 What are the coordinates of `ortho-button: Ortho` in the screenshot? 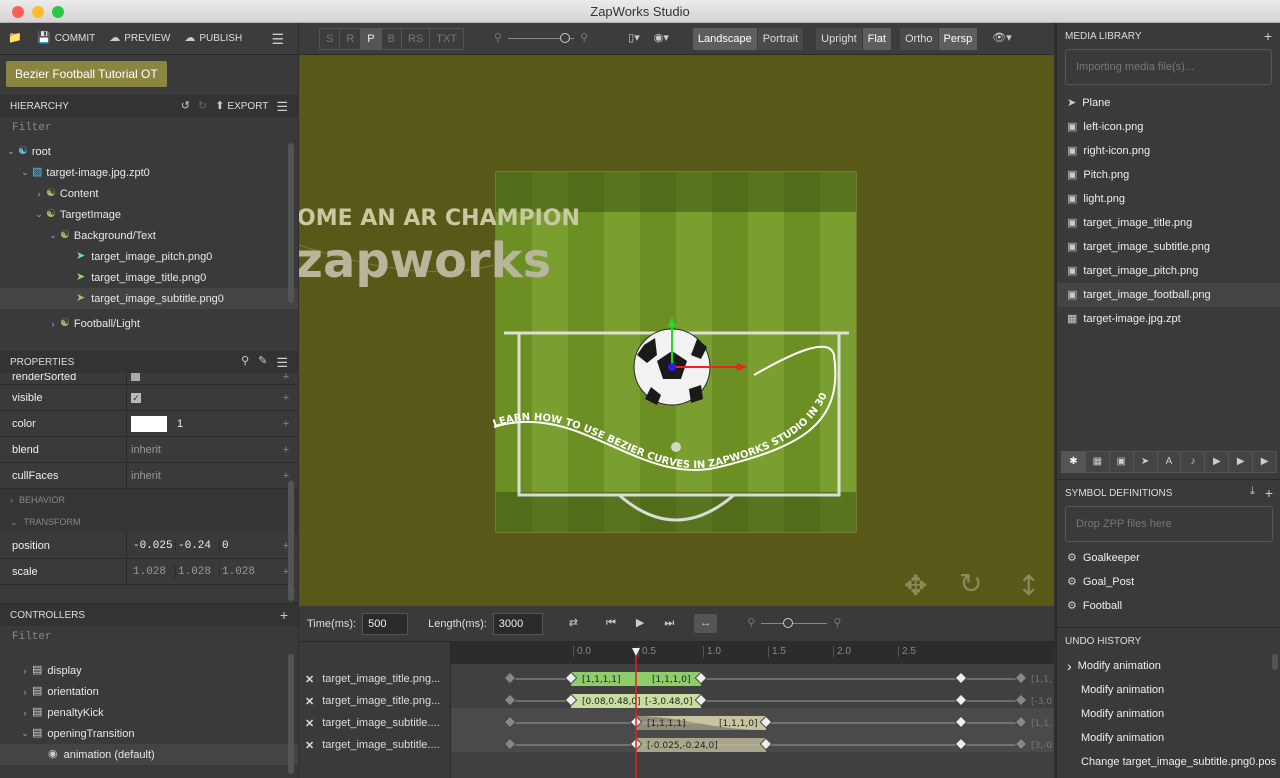 It's located at (919, 38).